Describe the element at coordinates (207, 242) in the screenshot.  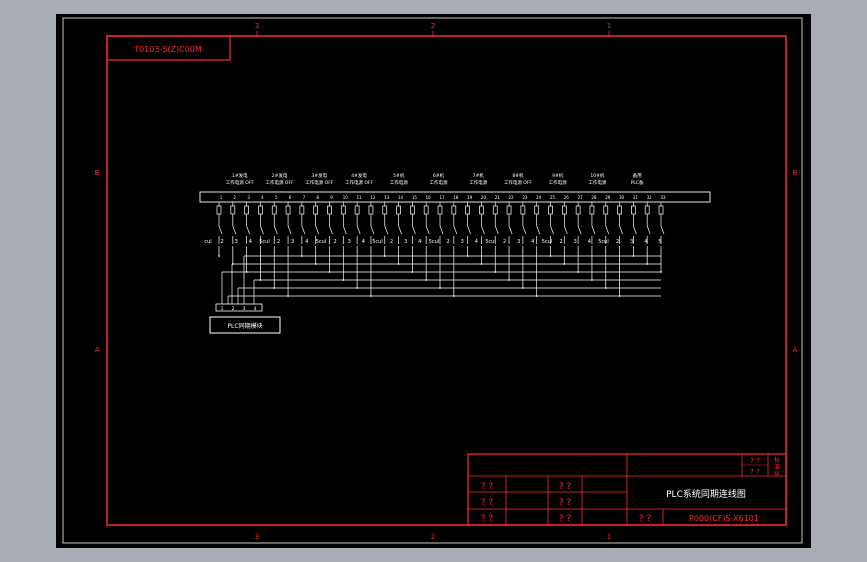
I see `switch-label: cul` at that location.